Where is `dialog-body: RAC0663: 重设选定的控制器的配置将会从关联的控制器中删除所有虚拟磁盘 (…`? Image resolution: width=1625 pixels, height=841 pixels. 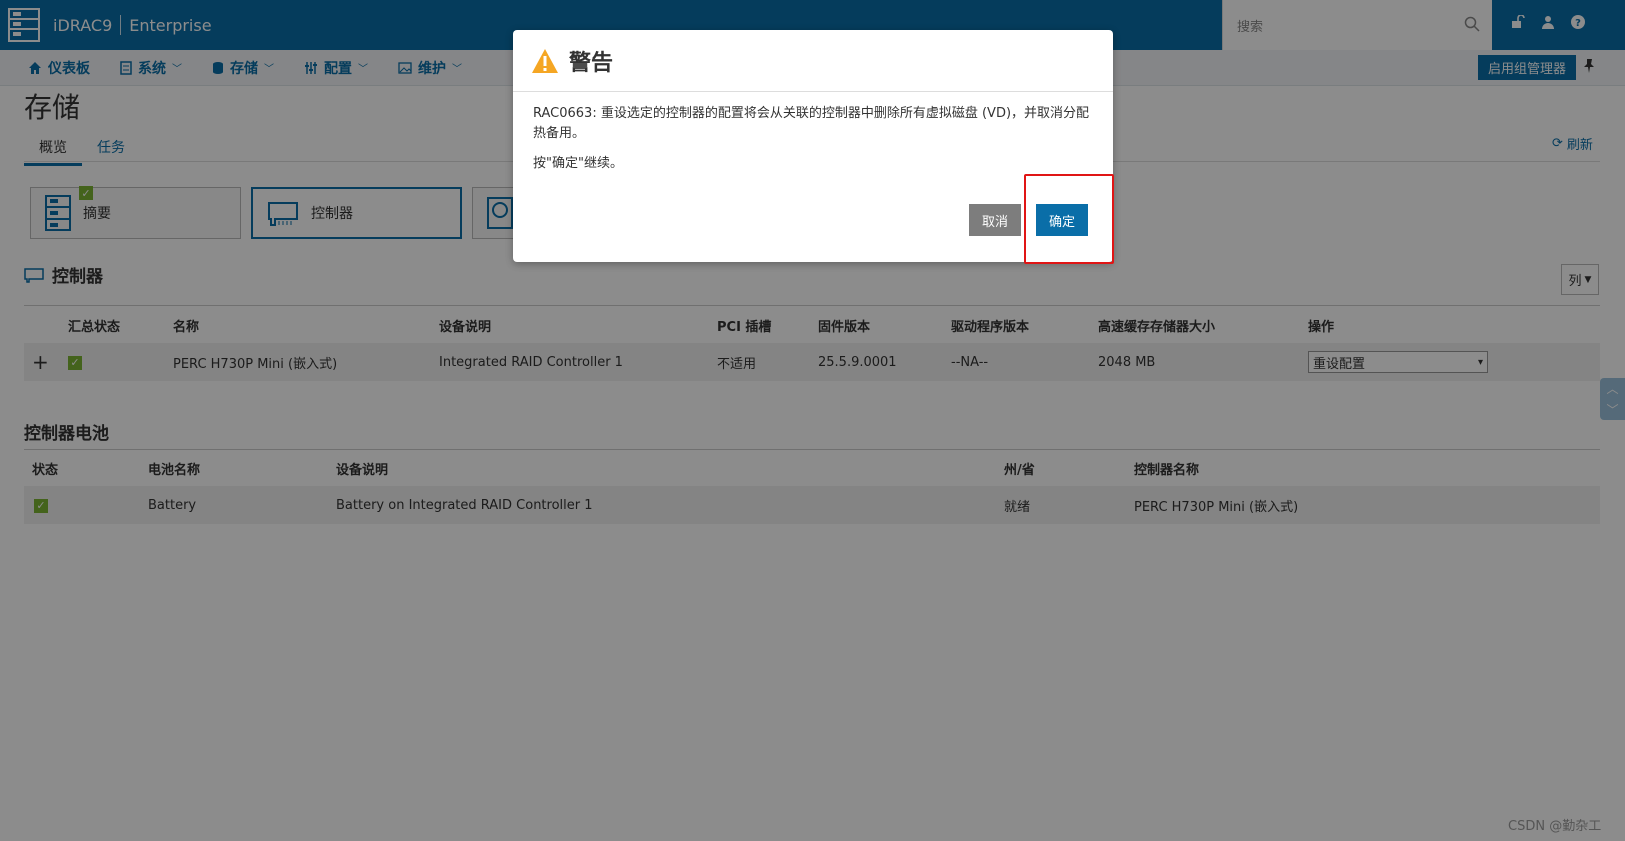 dialog-body: RAC0663: 重设选定的控制器的配置将会从关联的控制器中删除所有虚拟磁盘 (… is located at coordinates (813, 133).